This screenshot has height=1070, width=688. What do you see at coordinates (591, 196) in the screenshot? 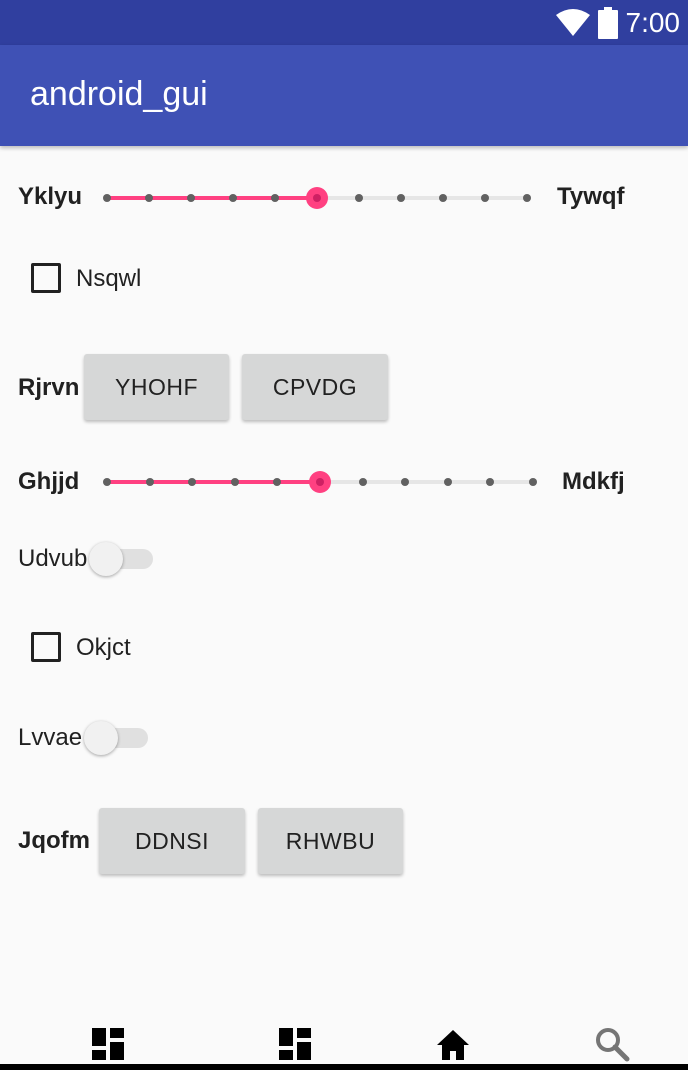
I see `seekbar1-right-label: Tywqf` at bounding box center [591, 196].